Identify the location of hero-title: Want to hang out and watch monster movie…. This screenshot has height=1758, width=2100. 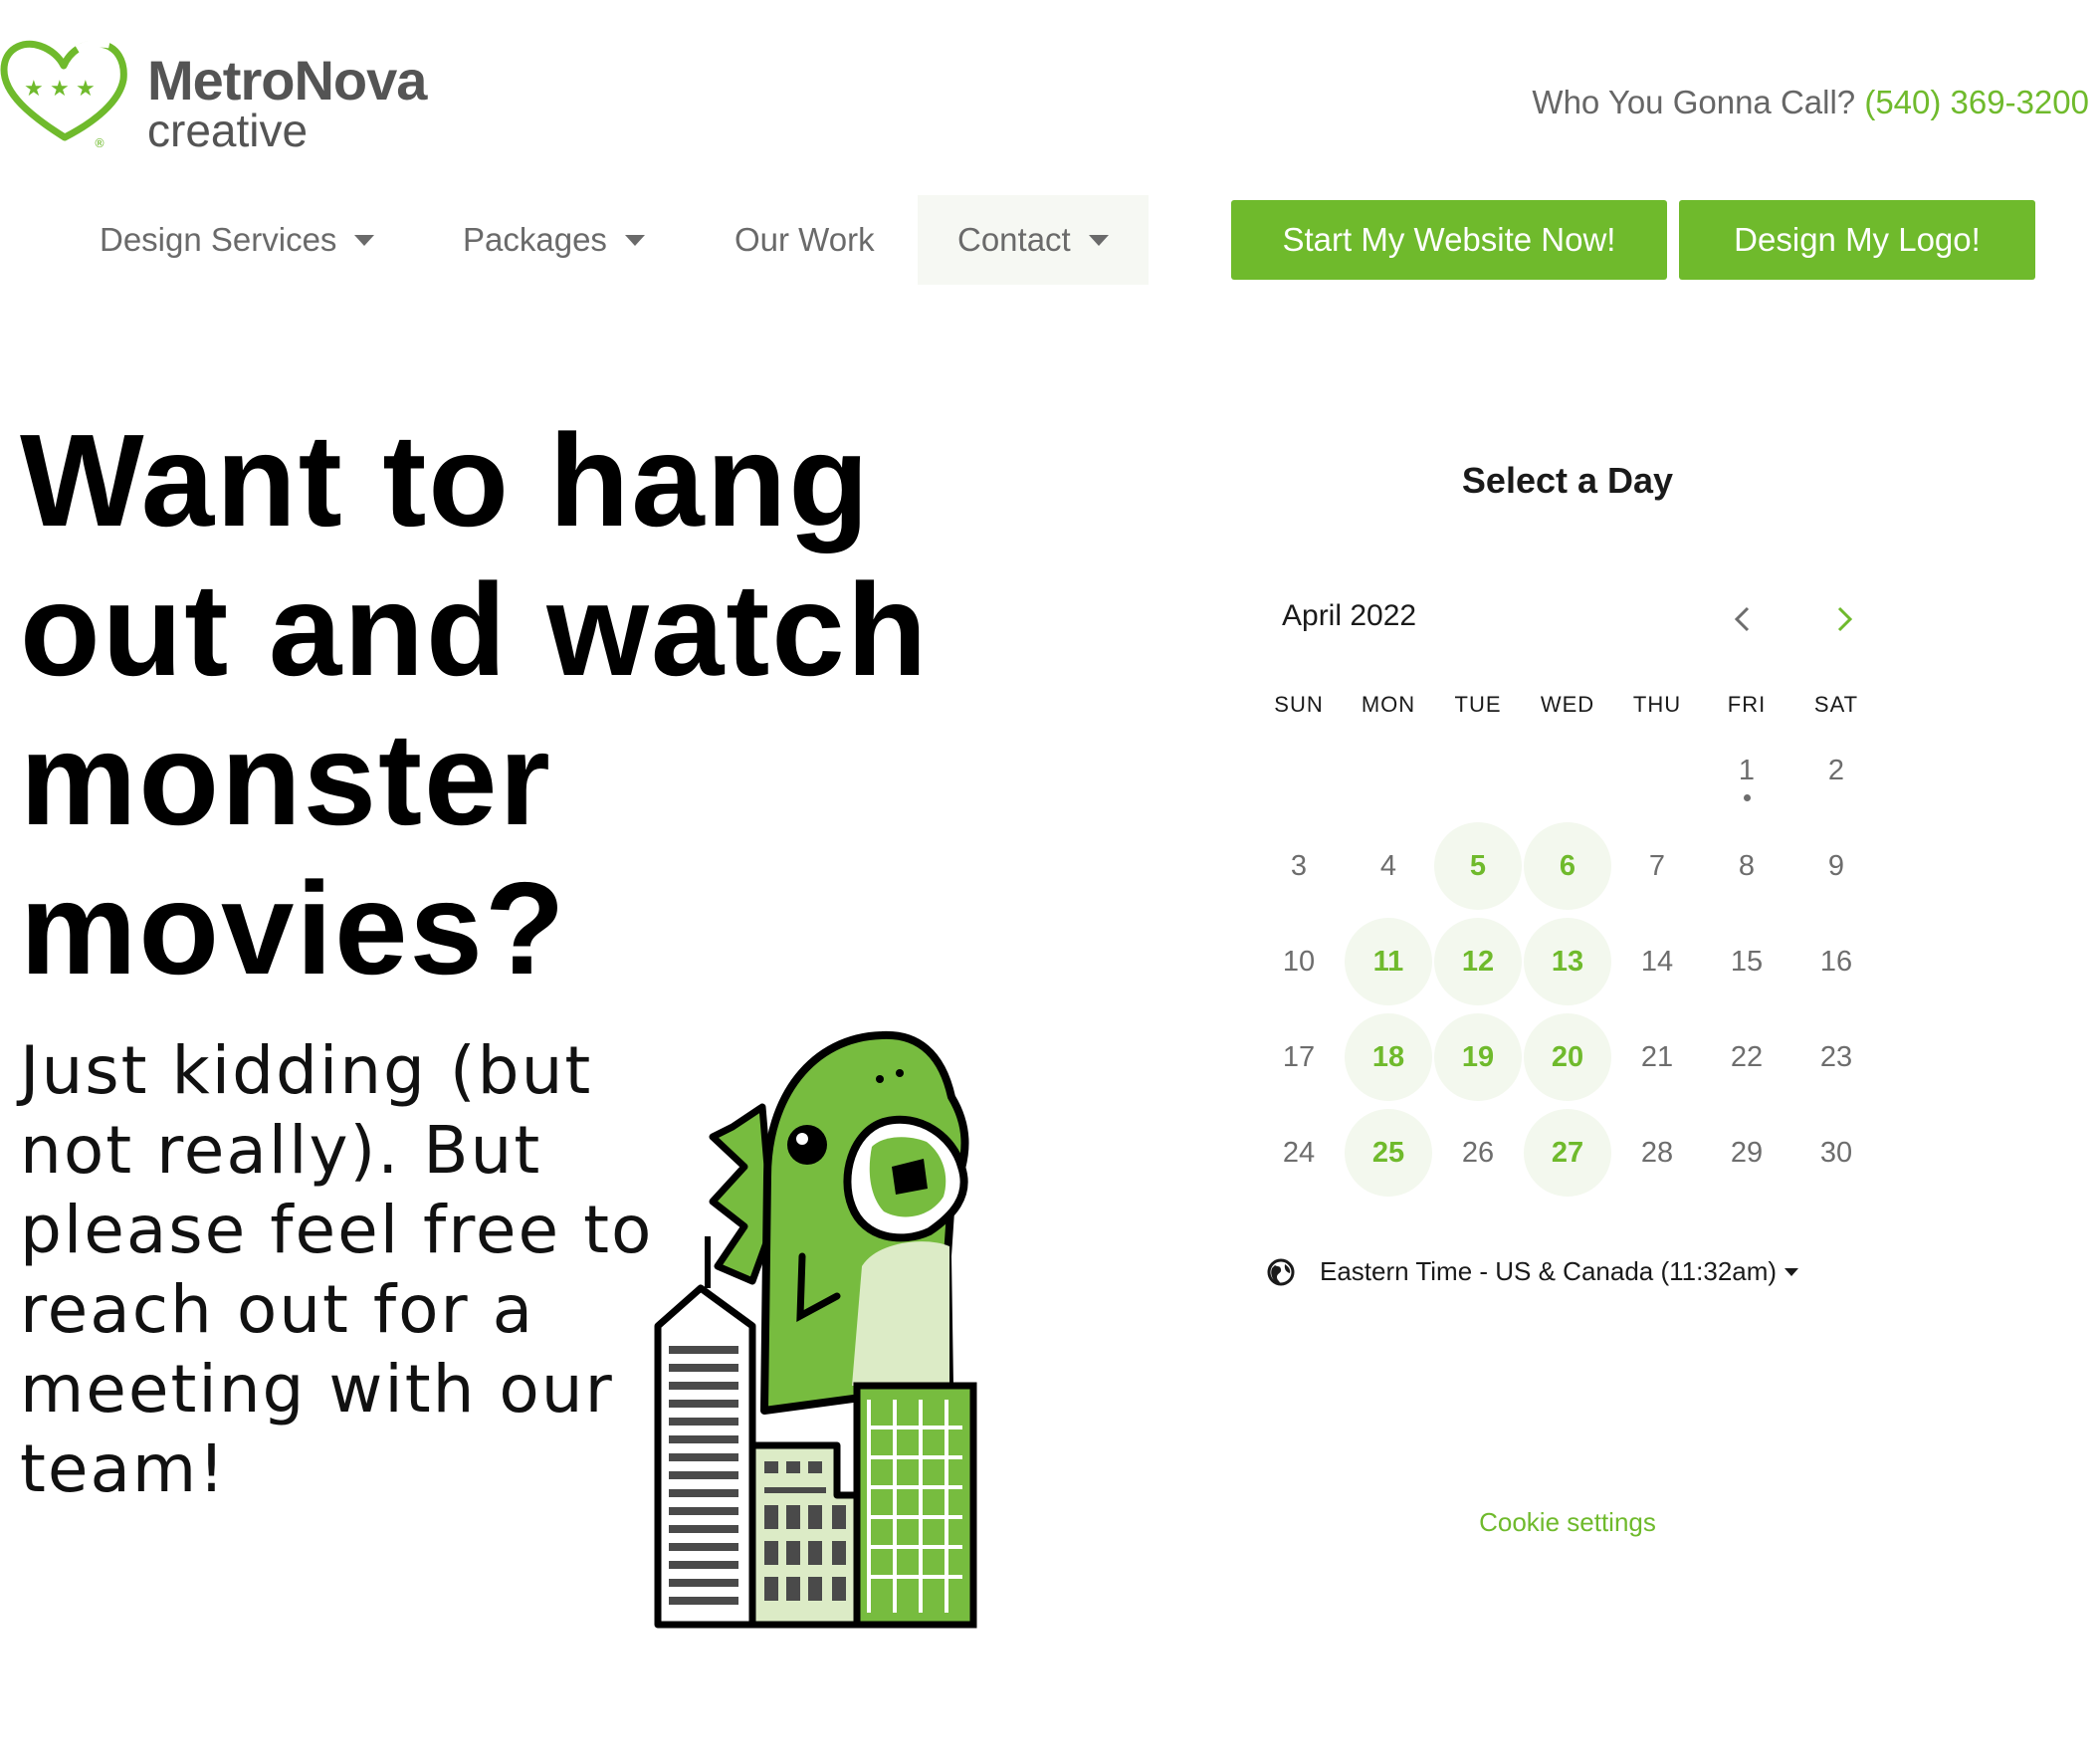
(475, 704).